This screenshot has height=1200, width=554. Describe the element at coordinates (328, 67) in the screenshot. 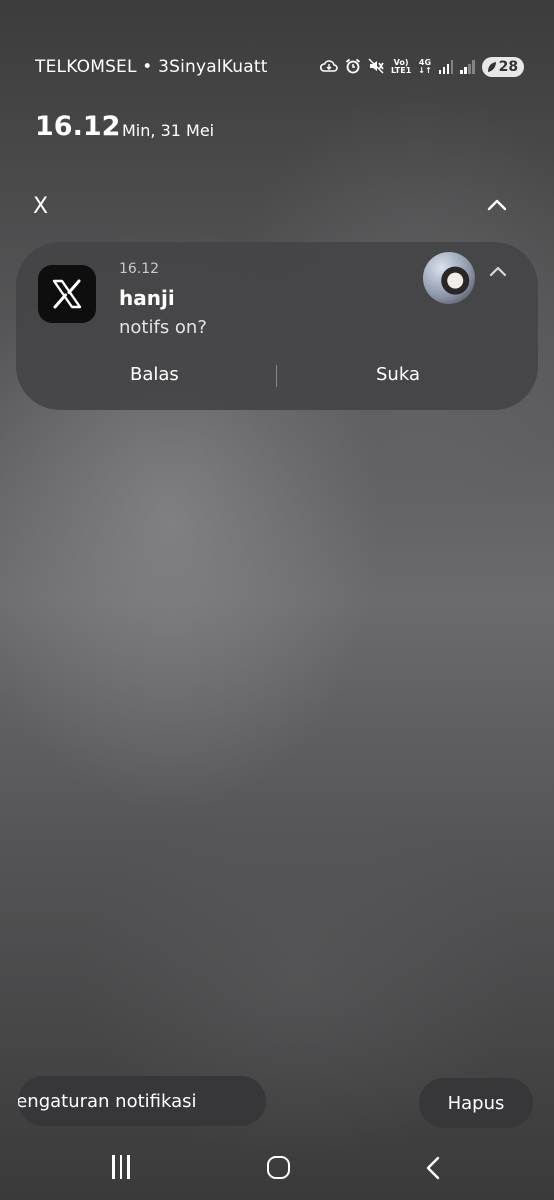

I see `cloud-sync-icon` at that location.